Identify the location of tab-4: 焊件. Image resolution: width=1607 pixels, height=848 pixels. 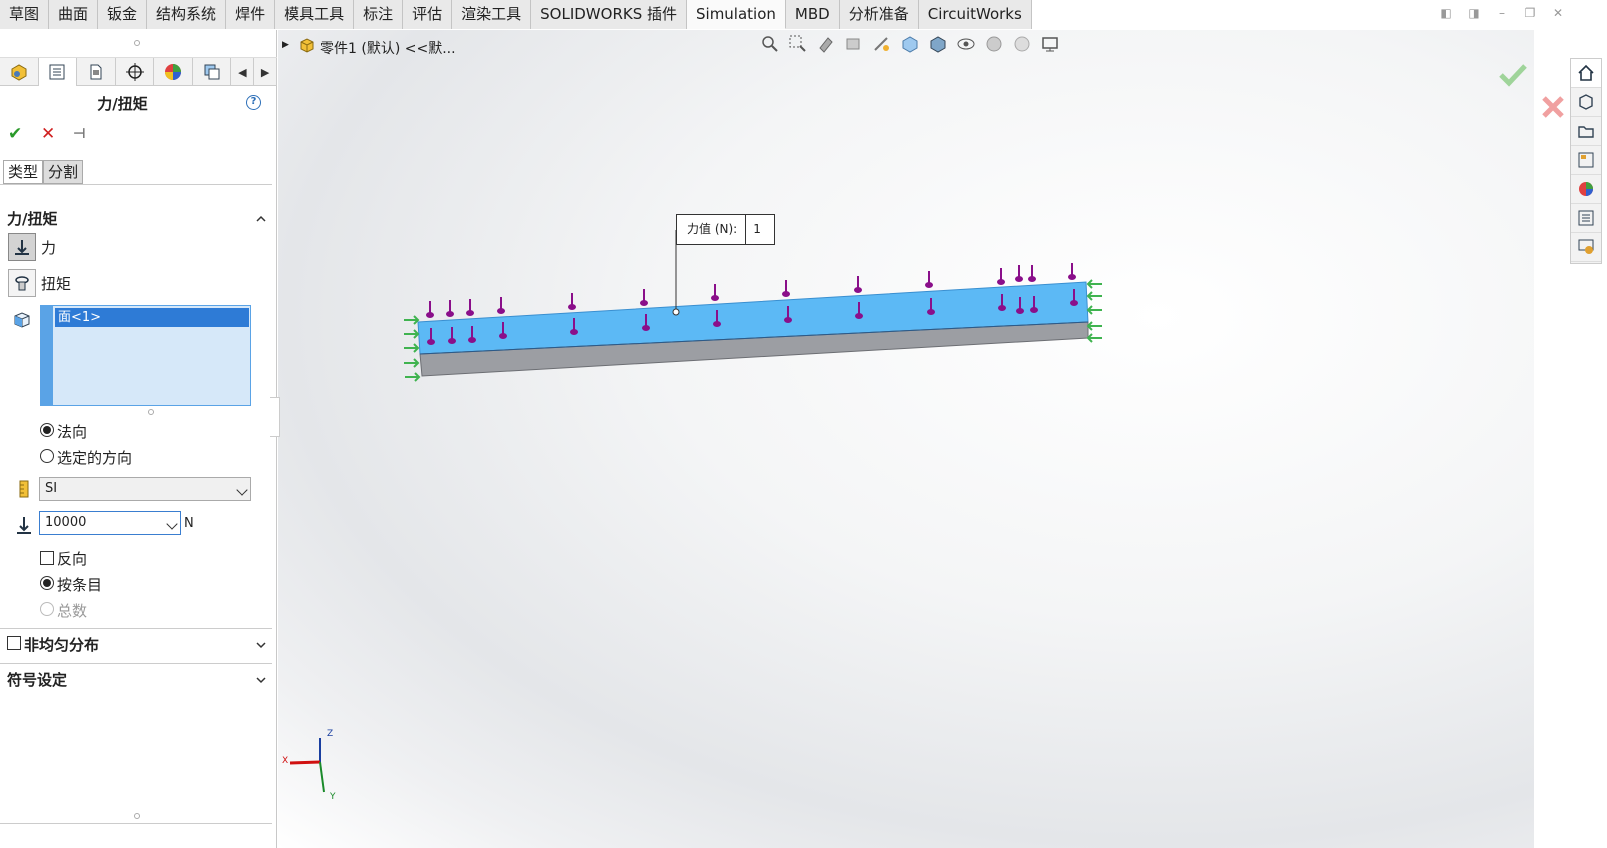
(251, 14).